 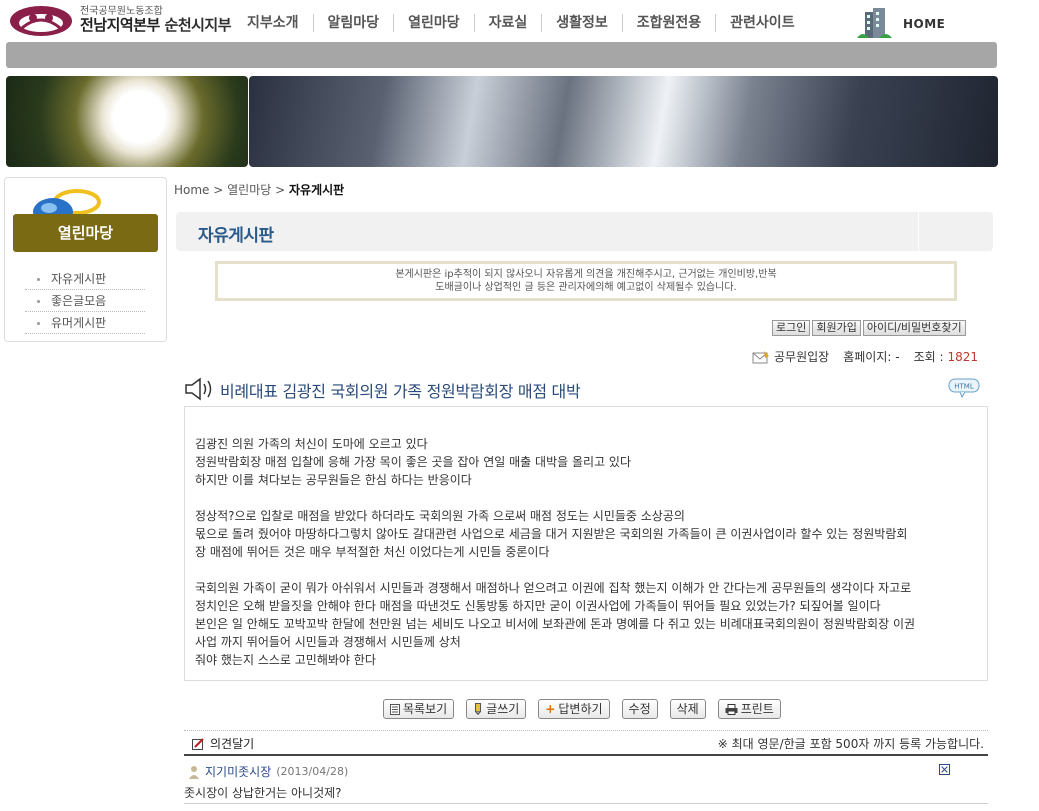 What do you see at coordinates (963, 356) in the screenshot?
I see `post-hits: 1821` at bounding box center [963, 356].